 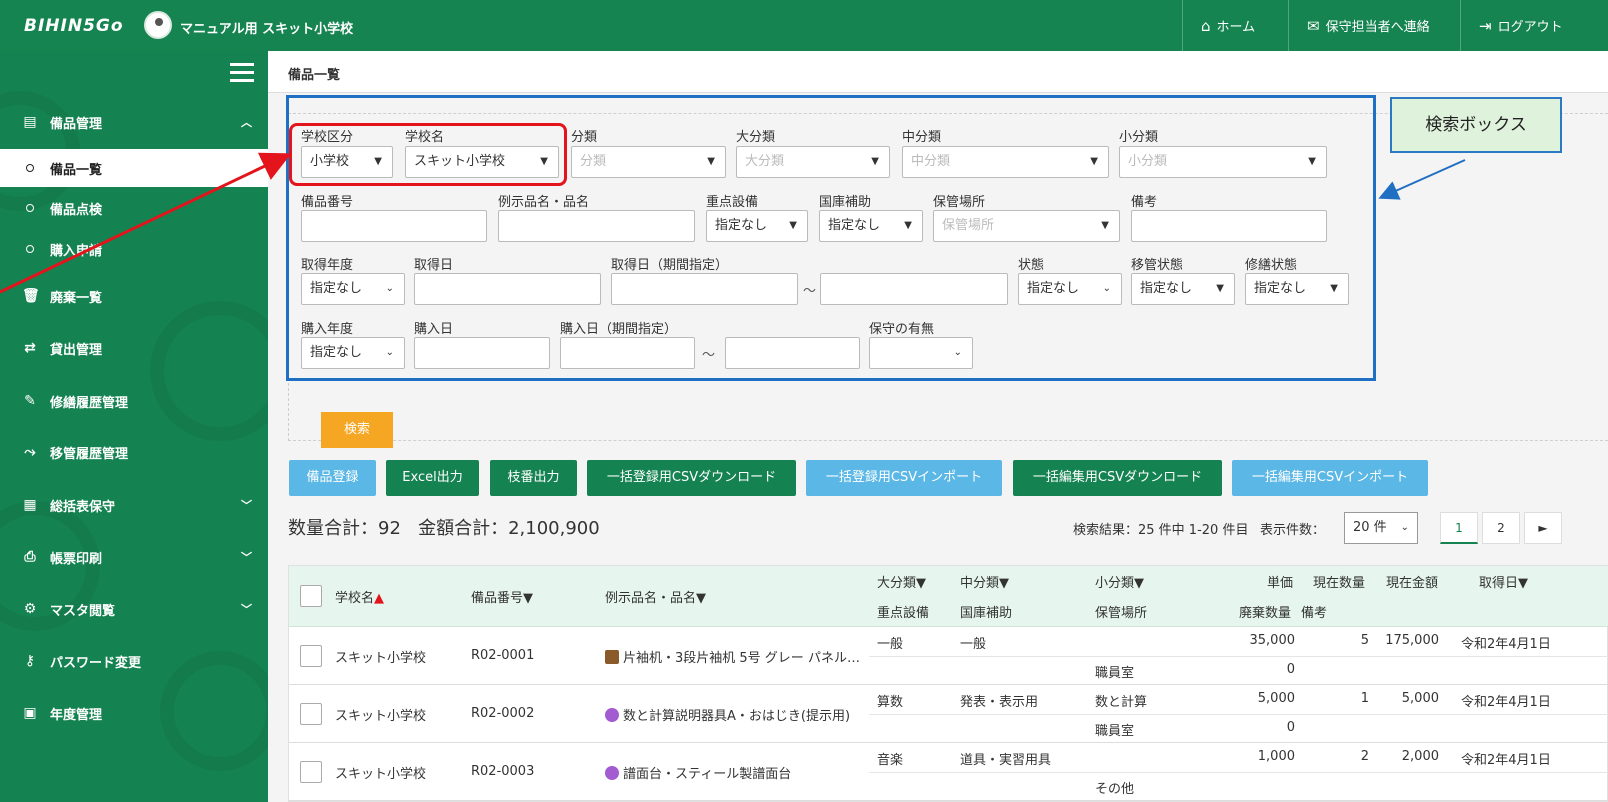 What do you see at coordinates (379, 598) in the screenshot?
I see `sort-up-icon: ▲` at bounding box center [379, 598].